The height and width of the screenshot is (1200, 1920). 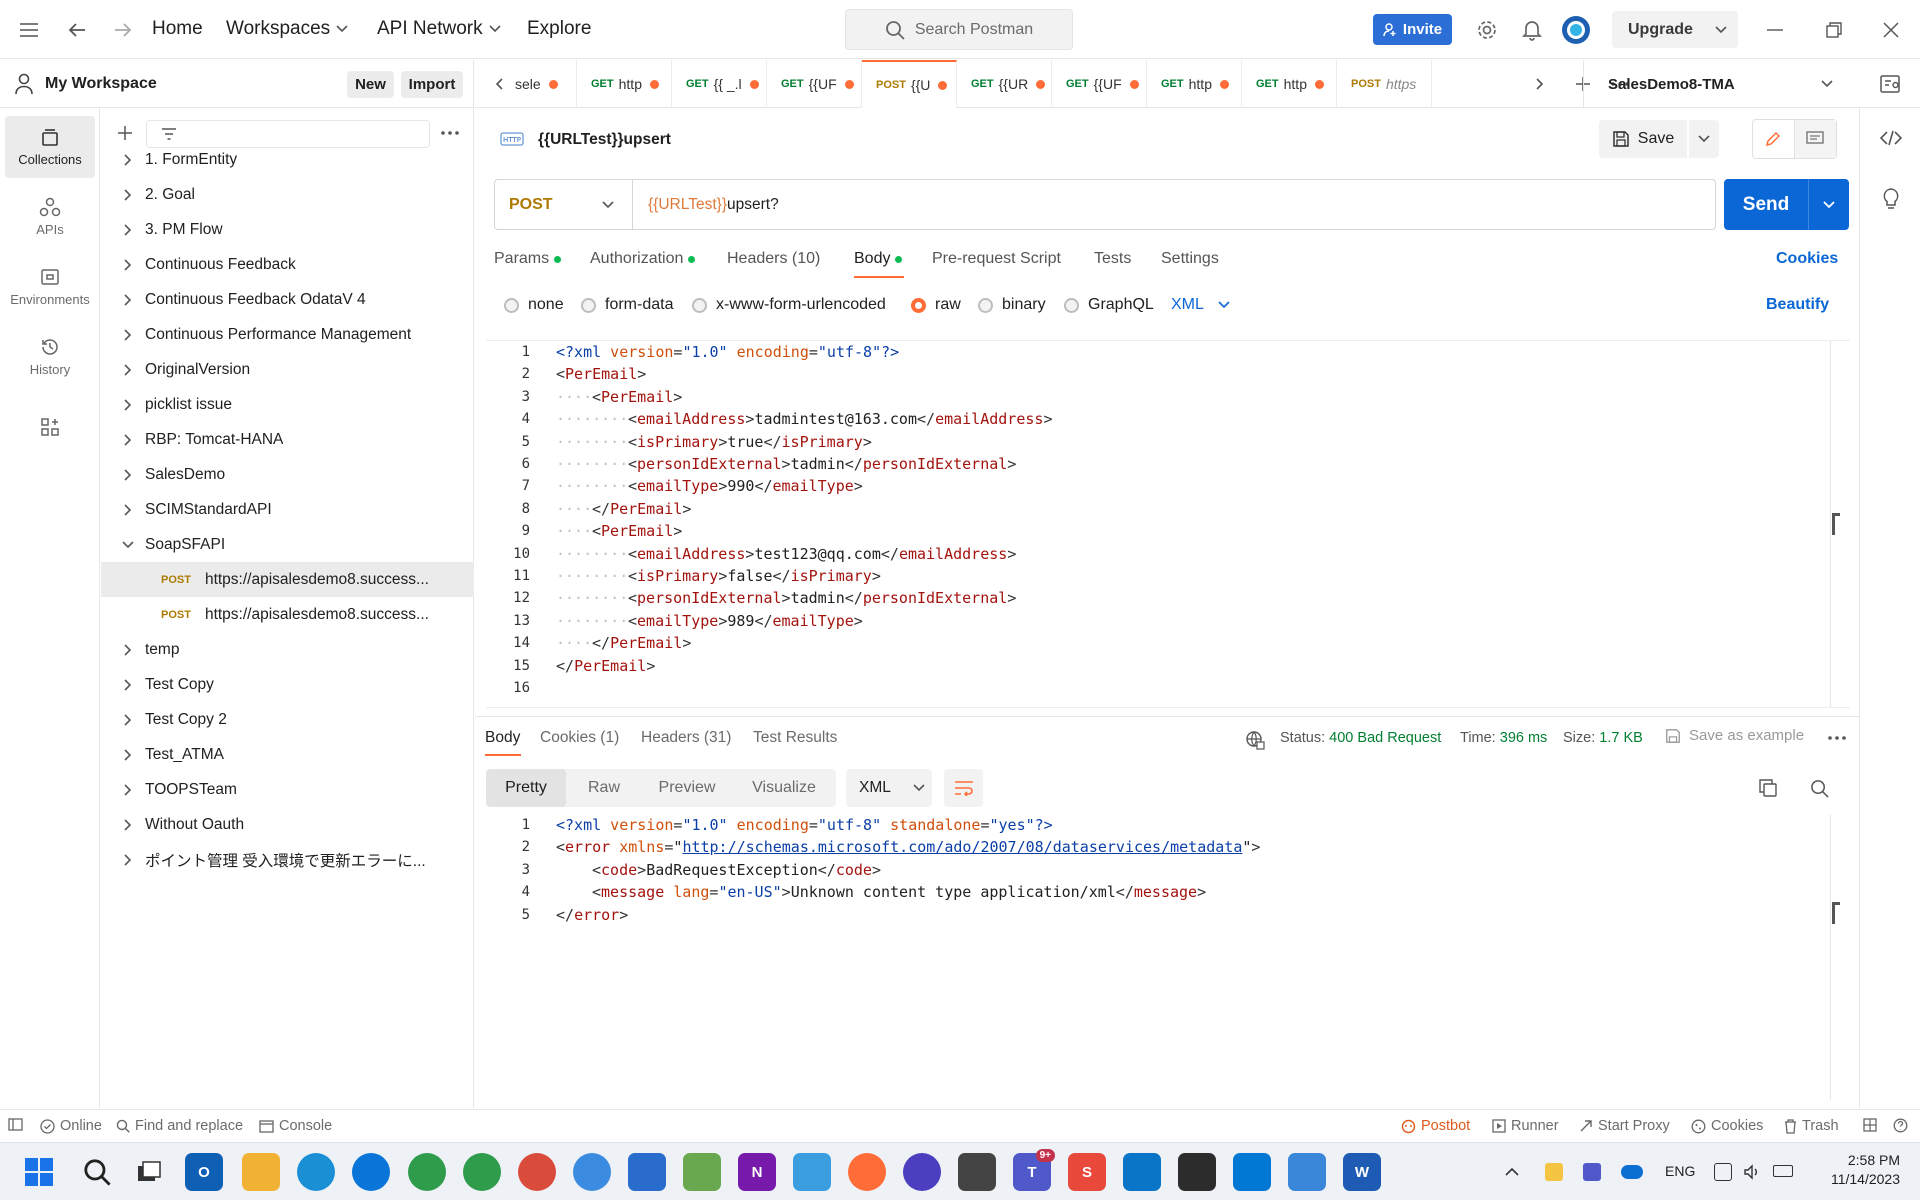 I want to click on radio-none: none, so click(x=534, y=305).